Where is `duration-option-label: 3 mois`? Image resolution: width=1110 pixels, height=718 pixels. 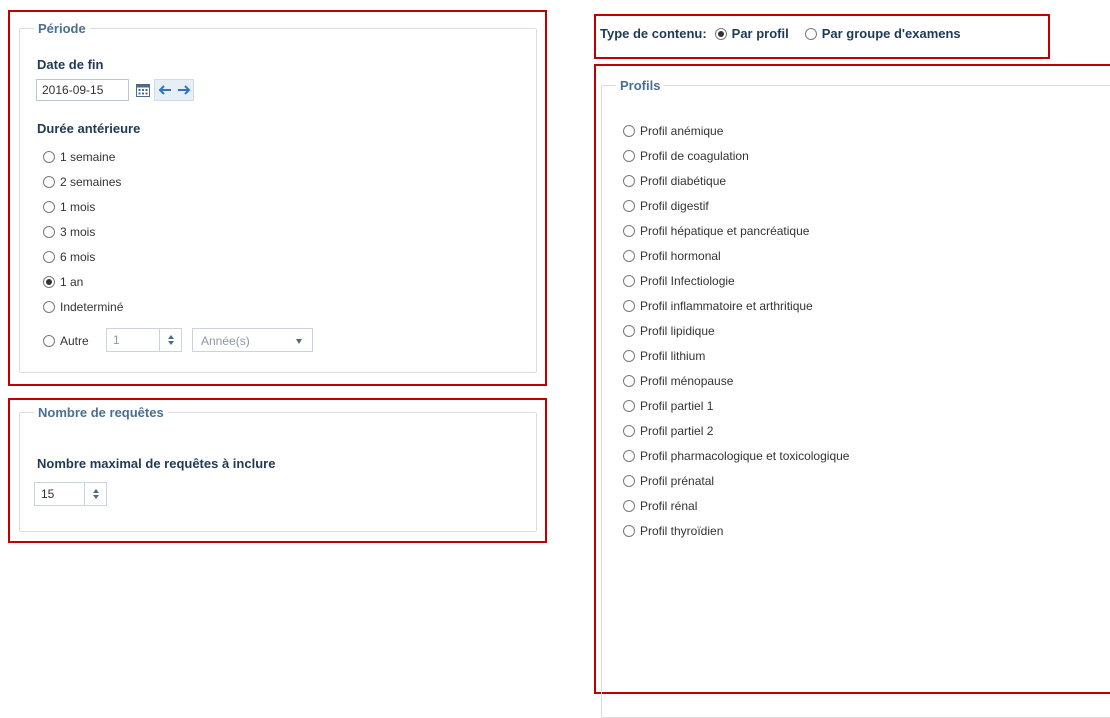
duration-option-label: 3 mois is located at coordinates (78, 232).